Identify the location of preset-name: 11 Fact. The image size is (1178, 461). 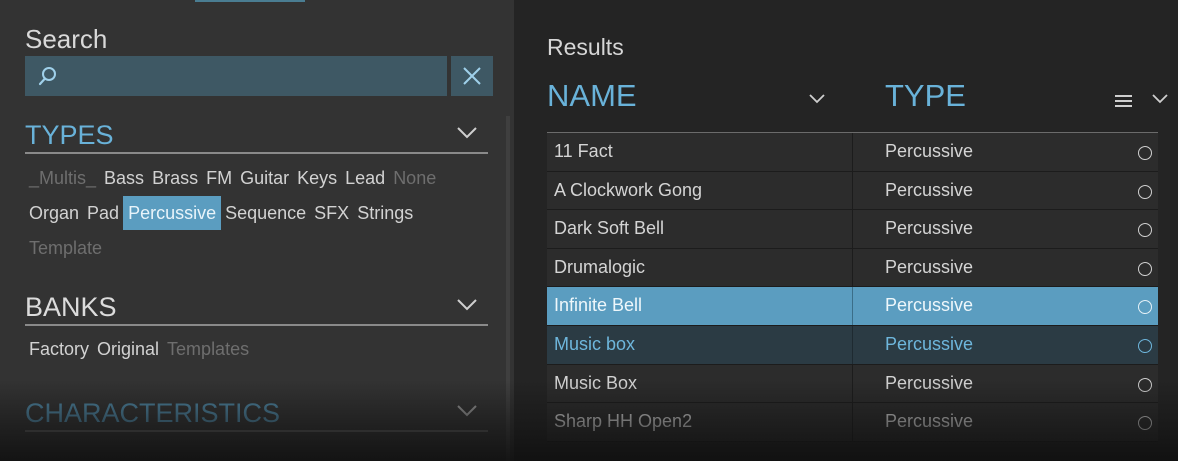
(583, 151).